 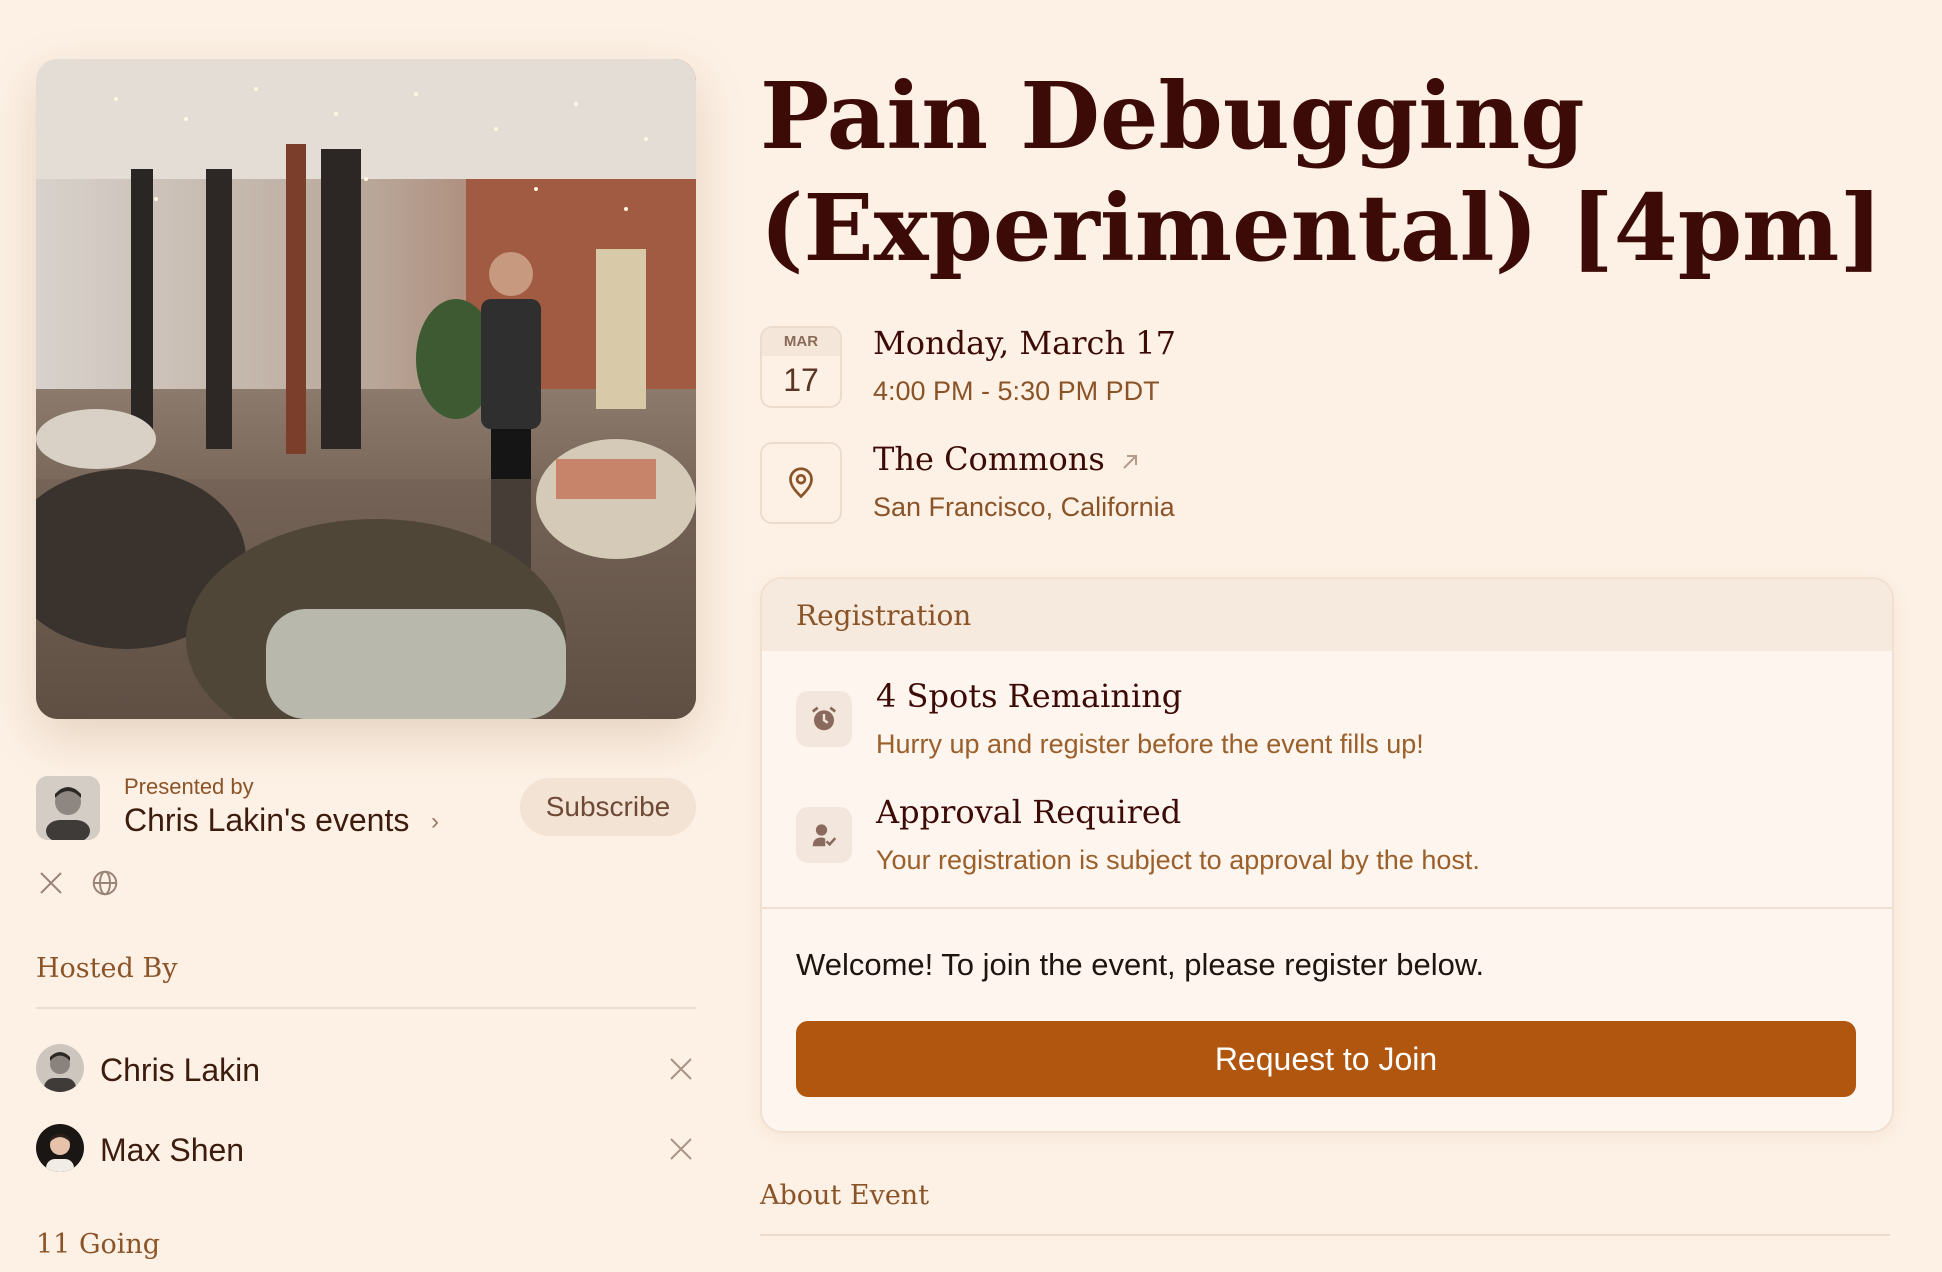 What do you see at coordinates (608, 807) in the screenshot?
I see `subscribe-button: Subscribe` at bounding box center [608, 807].